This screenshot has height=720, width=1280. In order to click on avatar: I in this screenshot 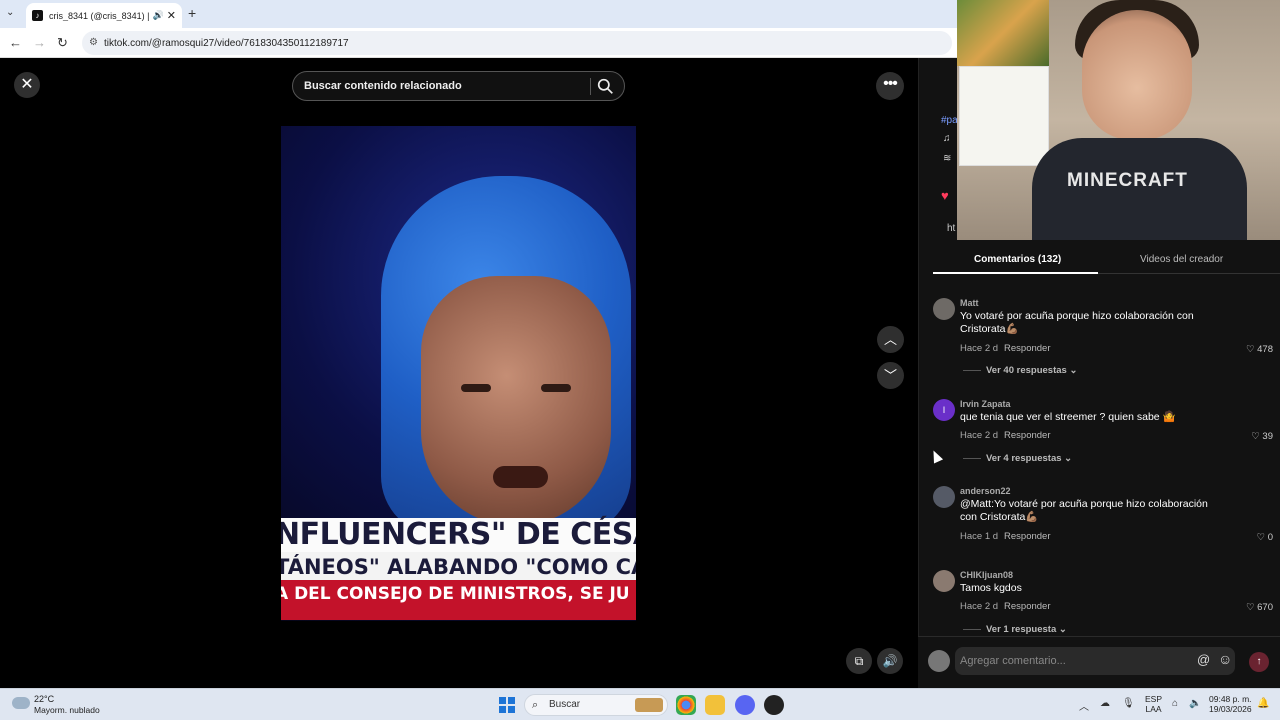, I will do `click(944, 410)`.